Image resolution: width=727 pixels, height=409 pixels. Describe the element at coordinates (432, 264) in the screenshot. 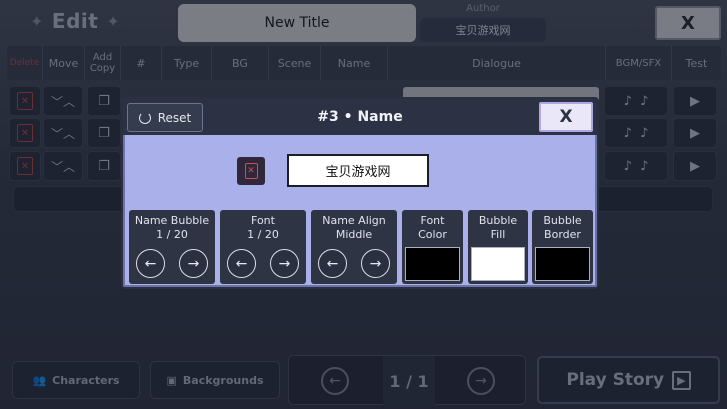

I see `font-color-swatch` at that location.